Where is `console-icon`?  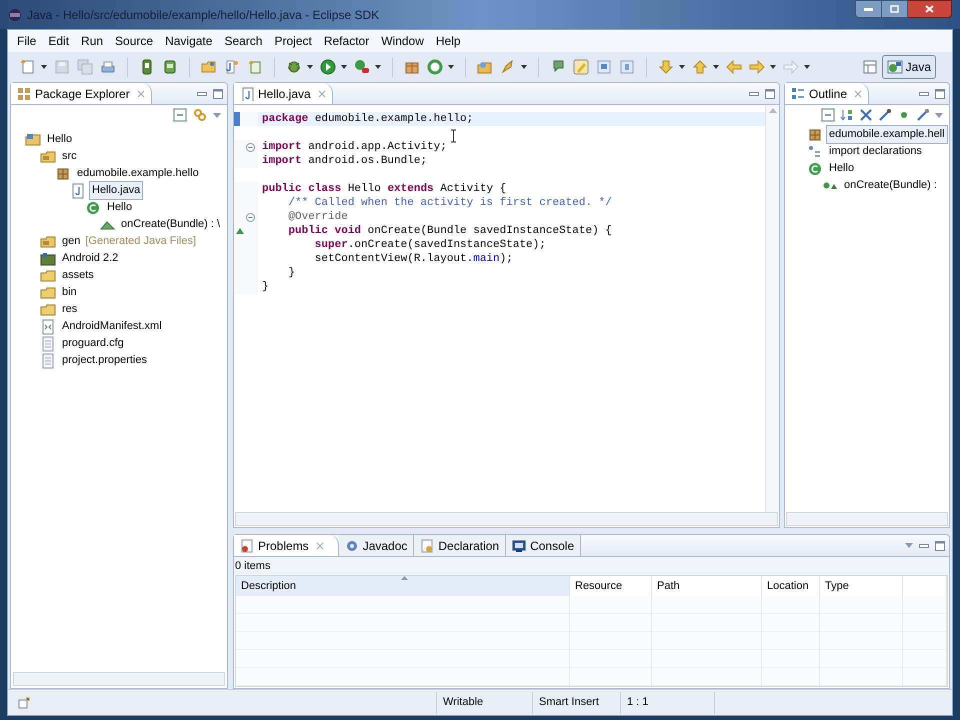 console-icon is located at coordinates (519, 545).